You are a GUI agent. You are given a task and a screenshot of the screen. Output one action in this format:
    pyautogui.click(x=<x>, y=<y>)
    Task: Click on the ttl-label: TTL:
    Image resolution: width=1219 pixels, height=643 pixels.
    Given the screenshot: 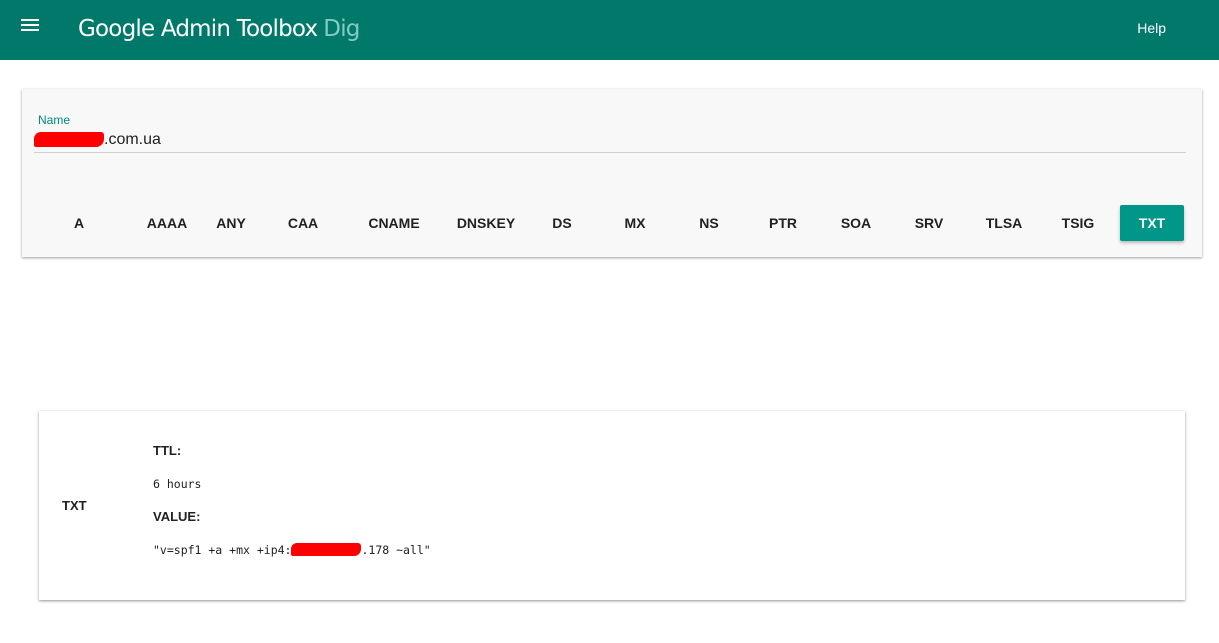 What is the action you would take?
    pyautogui.click(x=167, y=450)
    